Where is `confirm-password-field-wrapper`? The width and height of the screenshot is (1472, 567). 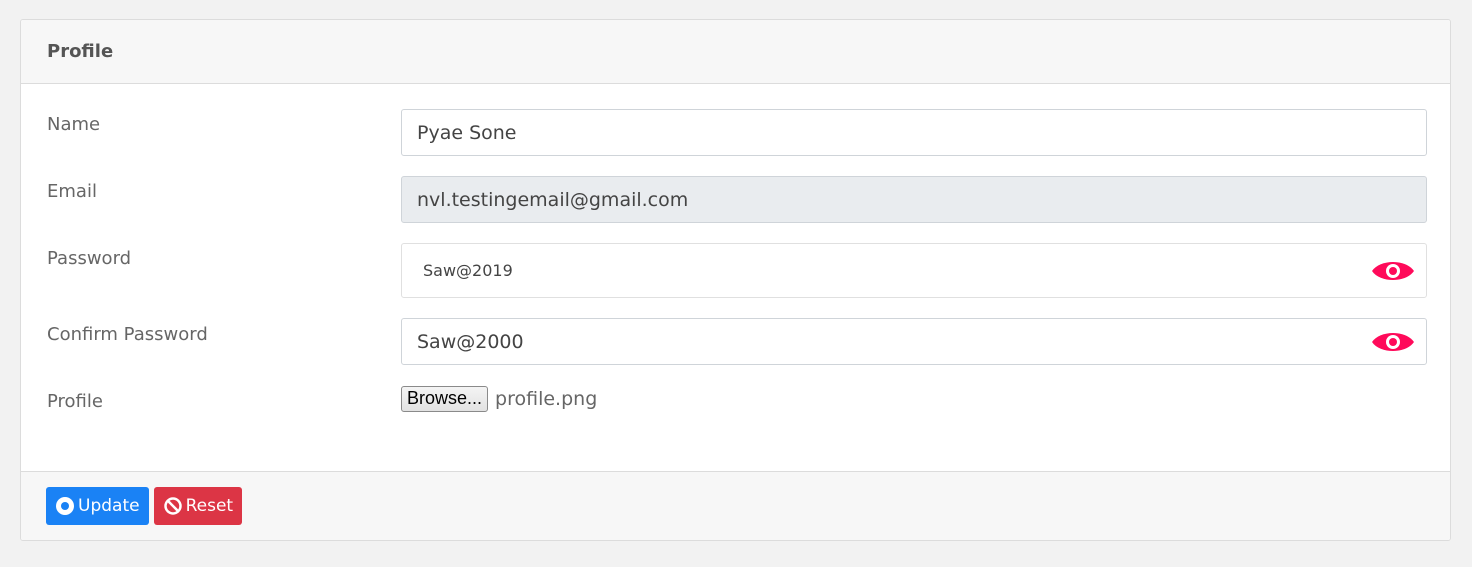
confirm-password-field-wrapper is located at coordinates (914, 341).